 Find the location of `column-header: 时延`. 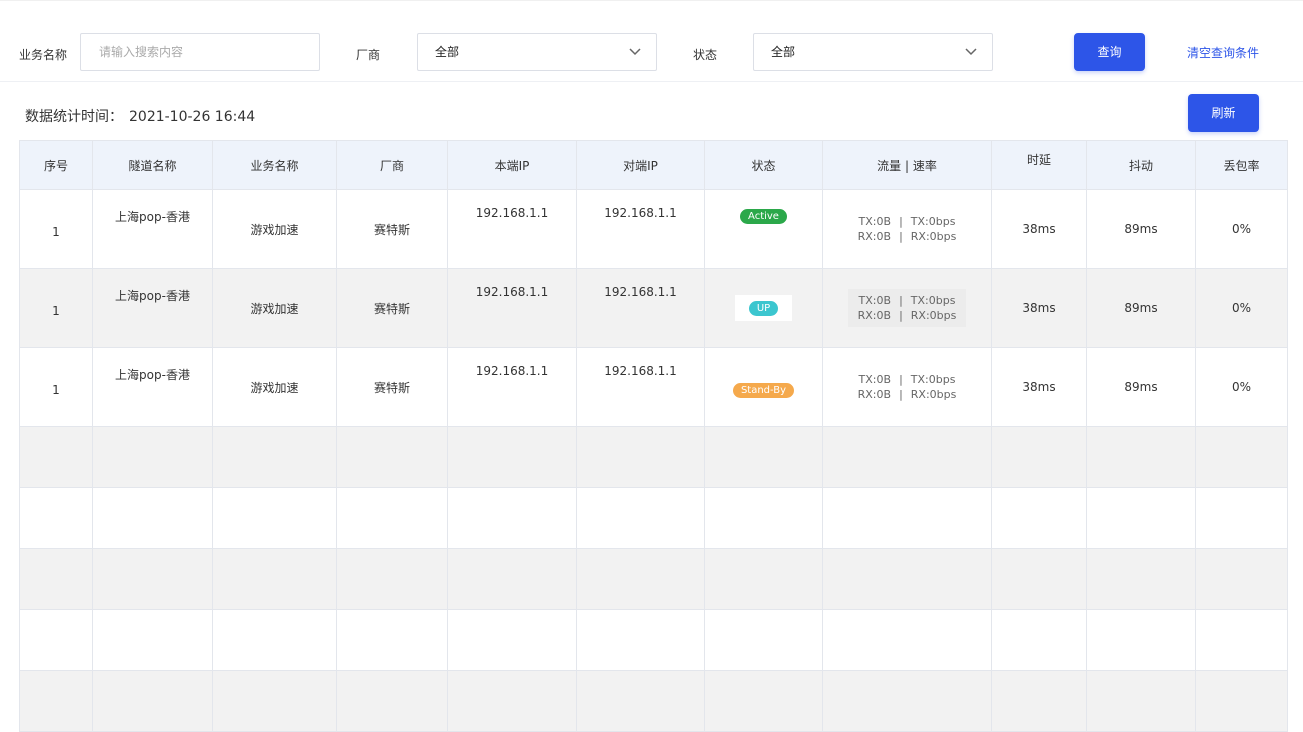

column-header: 时延 is located at coordinates (1039, 165).